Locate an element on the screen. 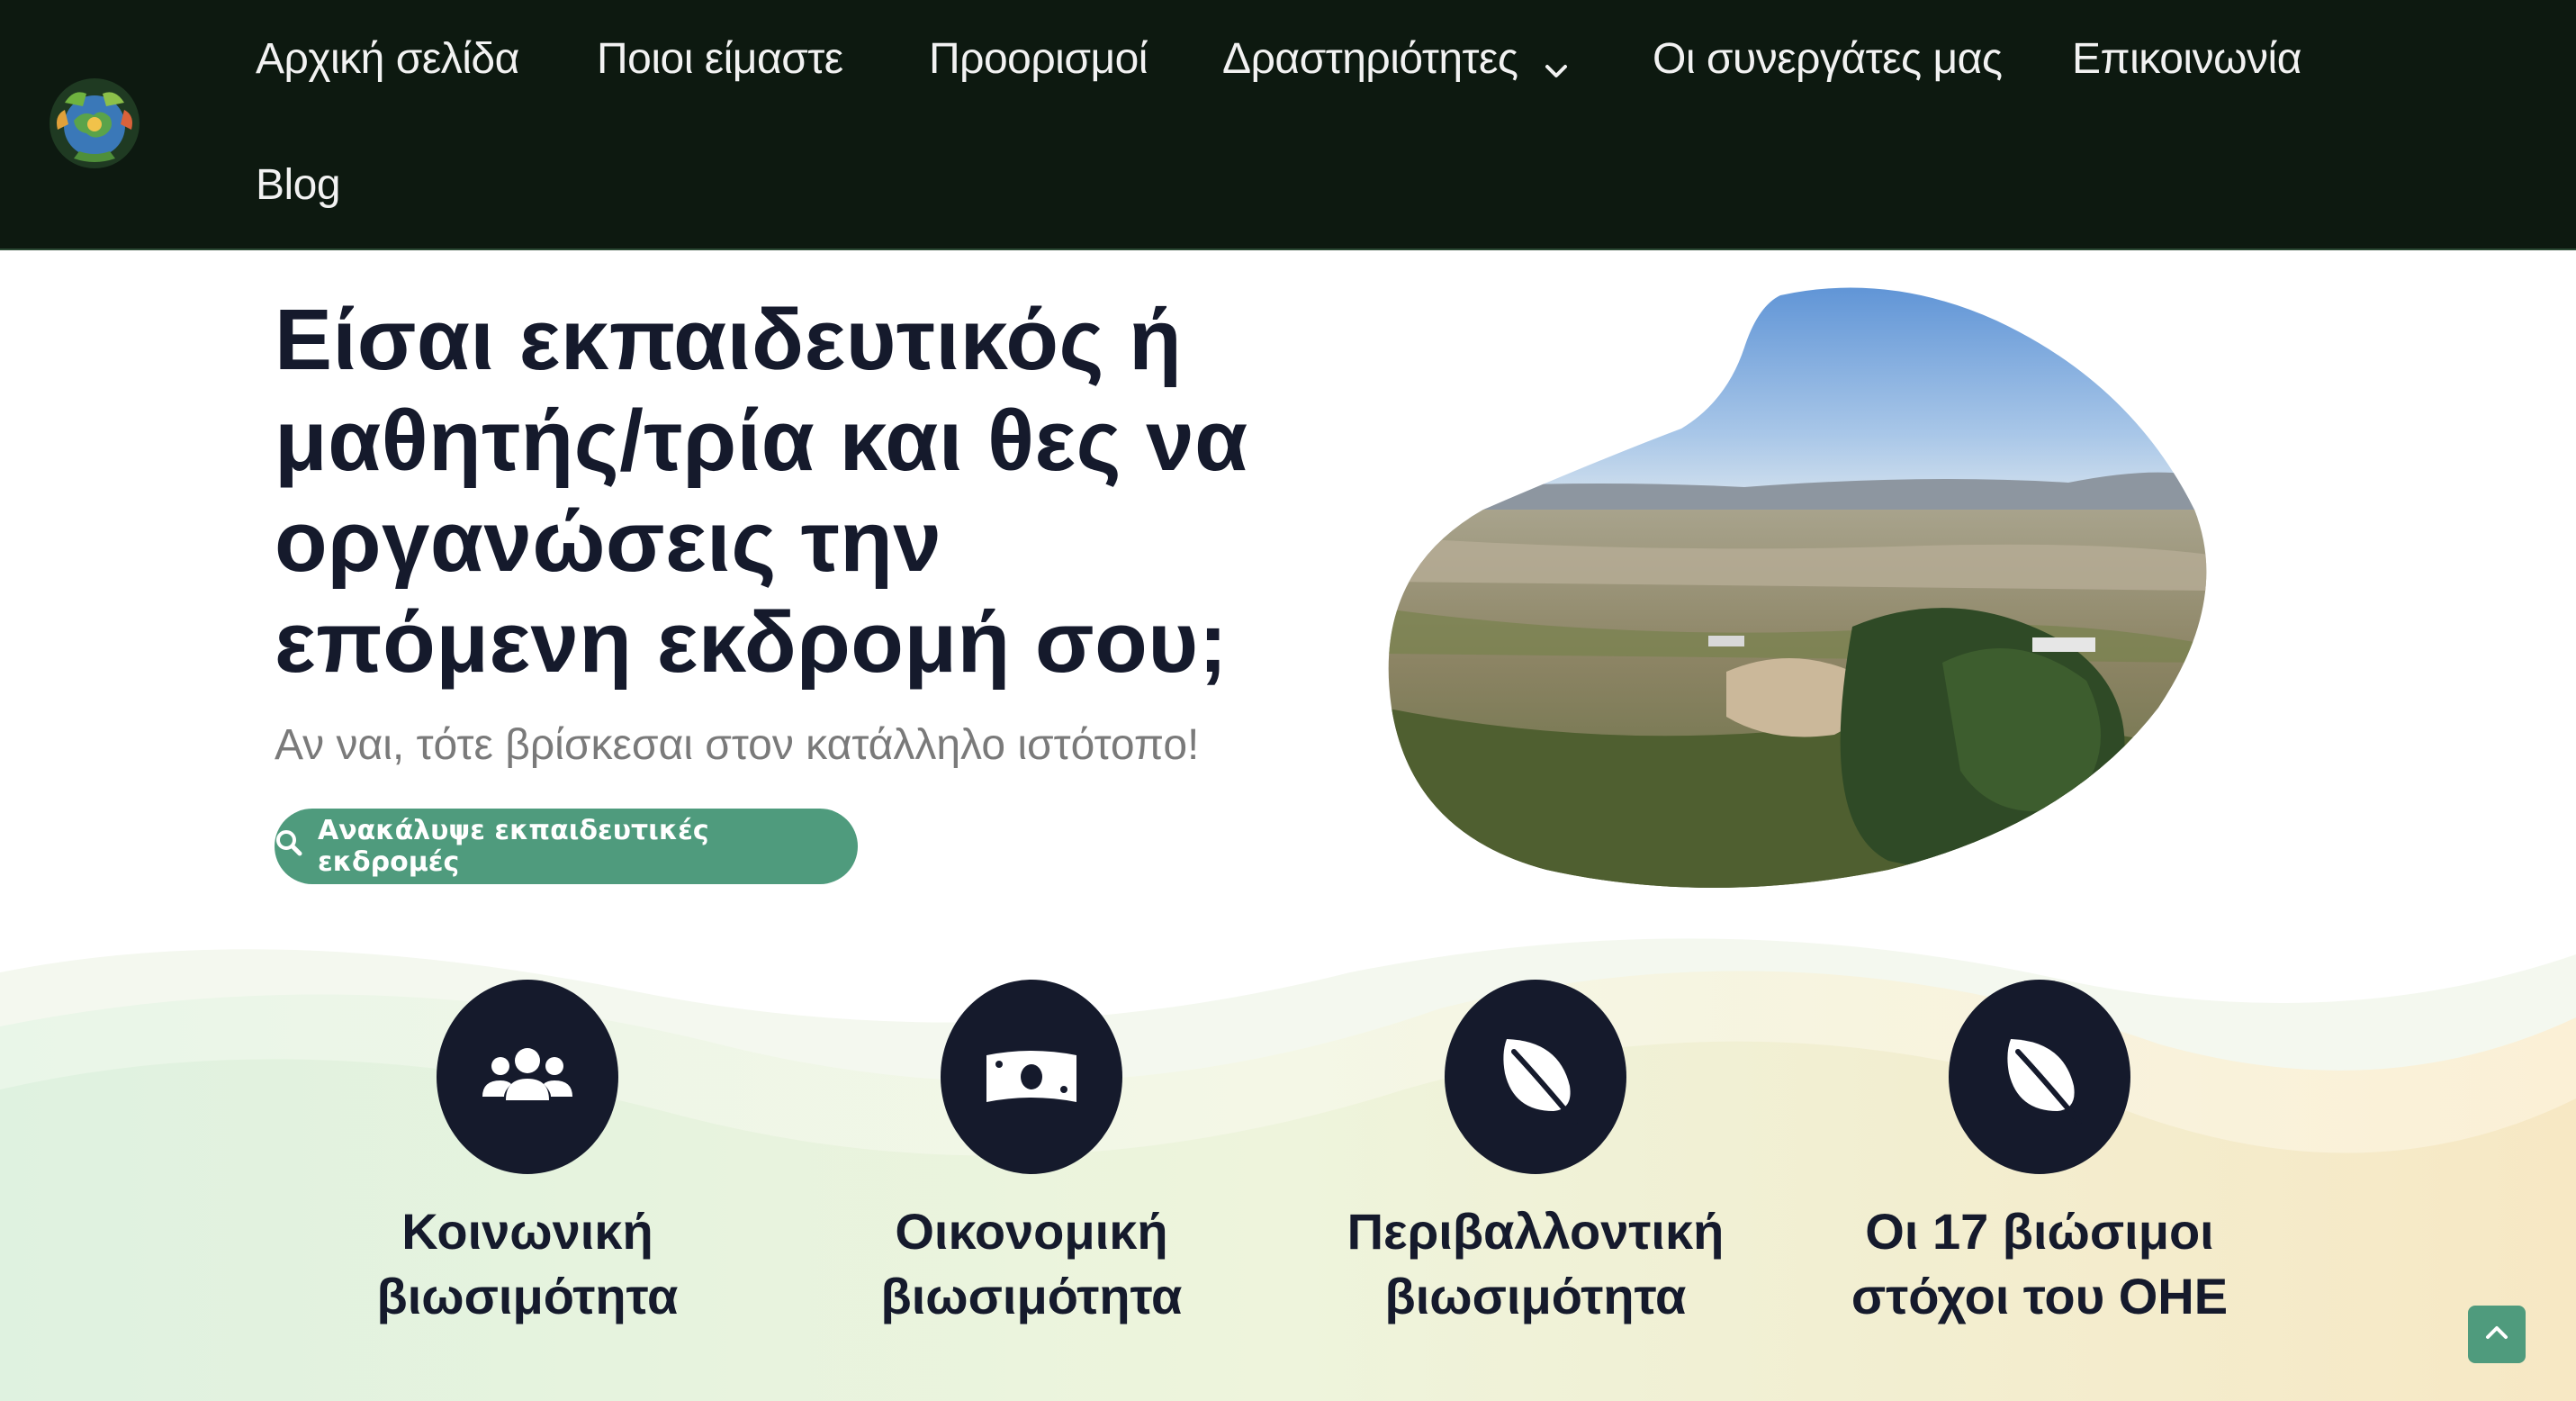 The height and width of the screenshot is (1401, 2576). feature-social-title: Κοινωνική βιωσιμότητα is located at coordinates (527, 1264).